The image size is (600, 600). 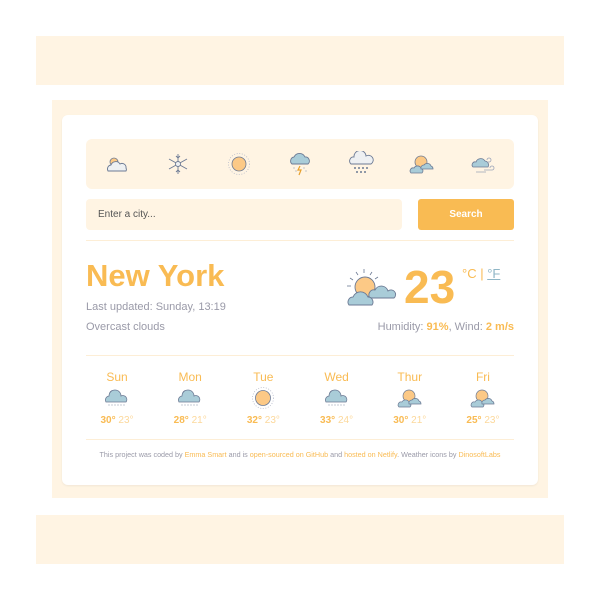 What do you see at coordinates (466, 214) in the screenshot?
I see `search-button: Search` at bounding box center [466, 214].